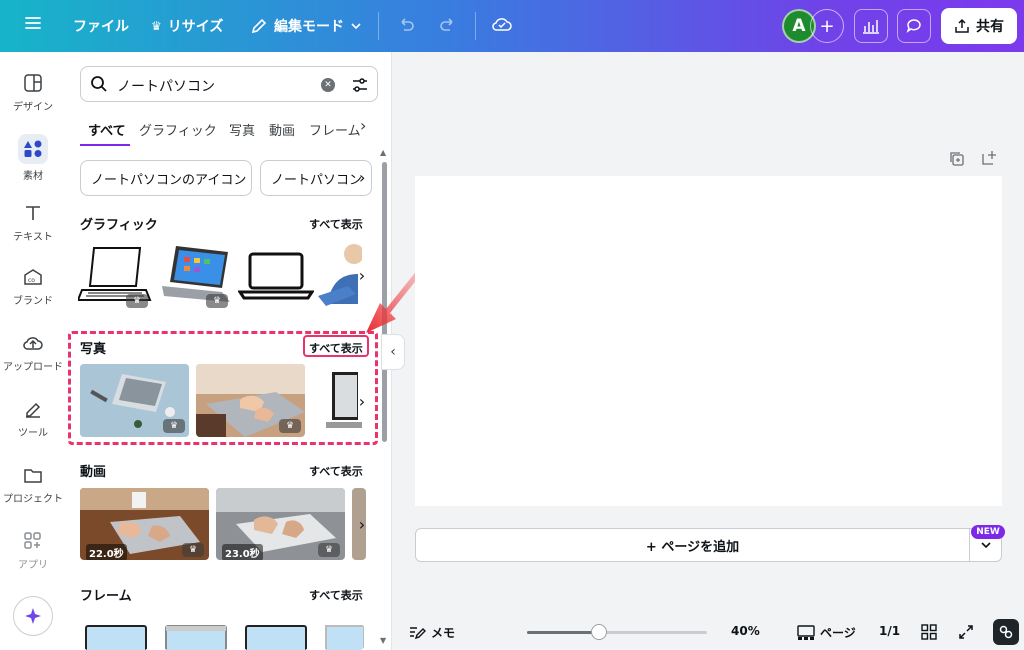 Image resolution: width=1024 pixels, height=650 pixels. I want to click on video-laptop-office: 23.0秒 ♛, so click(280, 524).